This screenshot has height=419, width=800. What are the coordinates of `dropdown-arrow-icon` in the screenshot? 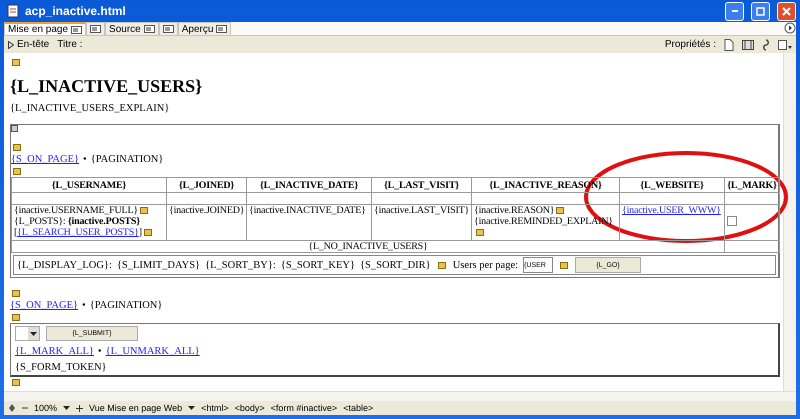 It's located at (33, 334).